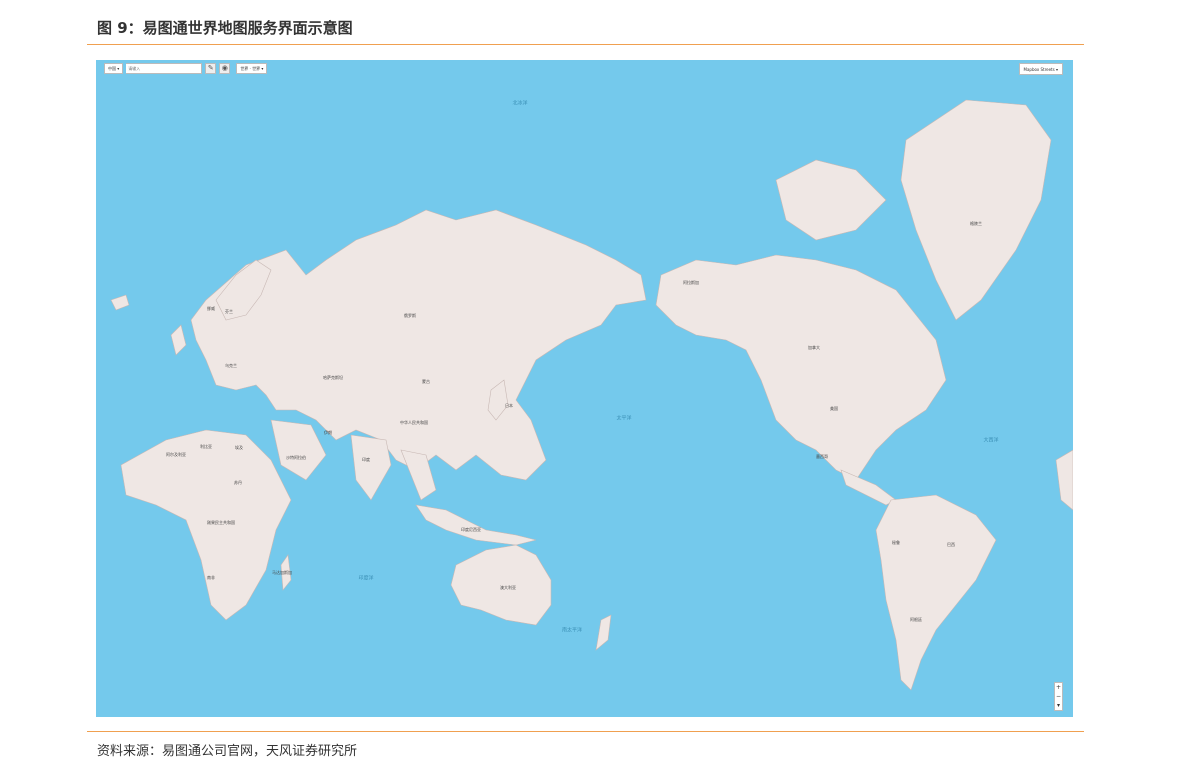 The width and height of the screenshot is (1191, 776). I want to click on layer-icon: ✎, so click(211, 68).